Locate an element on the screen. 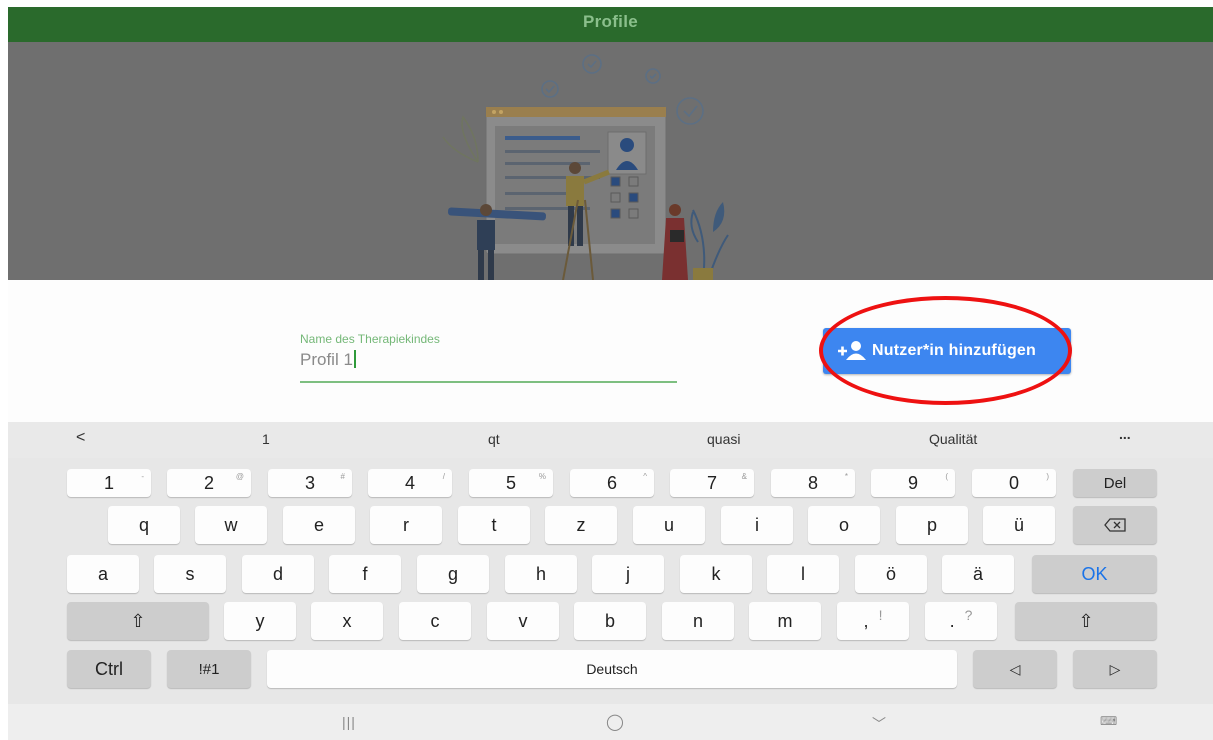  key-q: q is located at coordinates (144, 525).